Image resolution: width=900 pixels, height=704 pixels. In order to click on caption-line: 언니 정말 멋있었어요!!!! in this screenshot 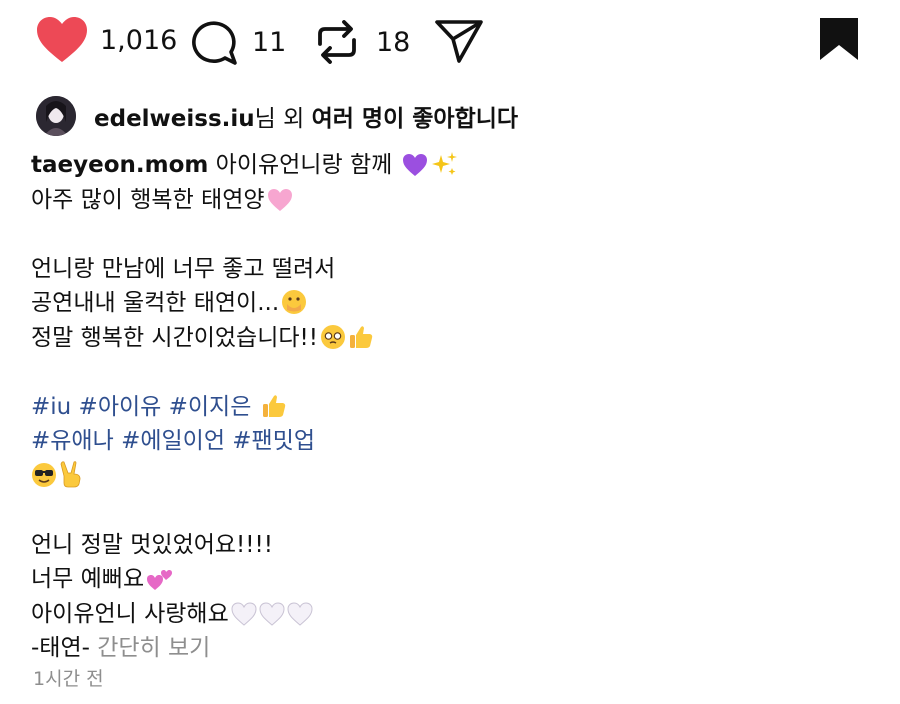, I will do `click(152, 544)`.